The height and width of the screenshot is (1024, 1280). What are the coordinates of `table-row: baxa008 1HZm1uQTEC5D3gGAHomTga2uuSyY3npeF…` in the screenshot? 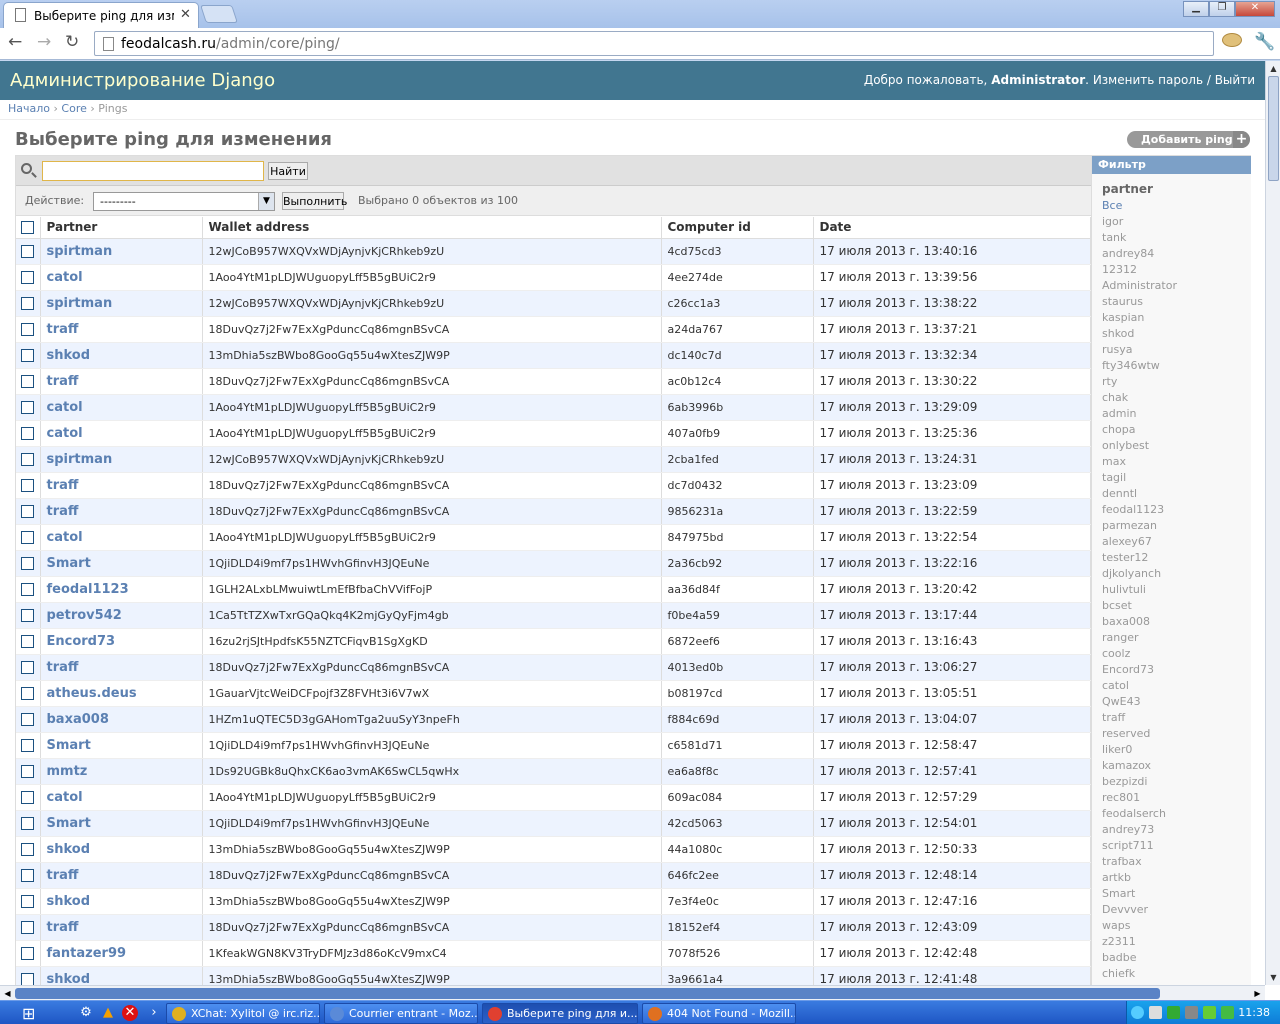 It's located at (553, 719).